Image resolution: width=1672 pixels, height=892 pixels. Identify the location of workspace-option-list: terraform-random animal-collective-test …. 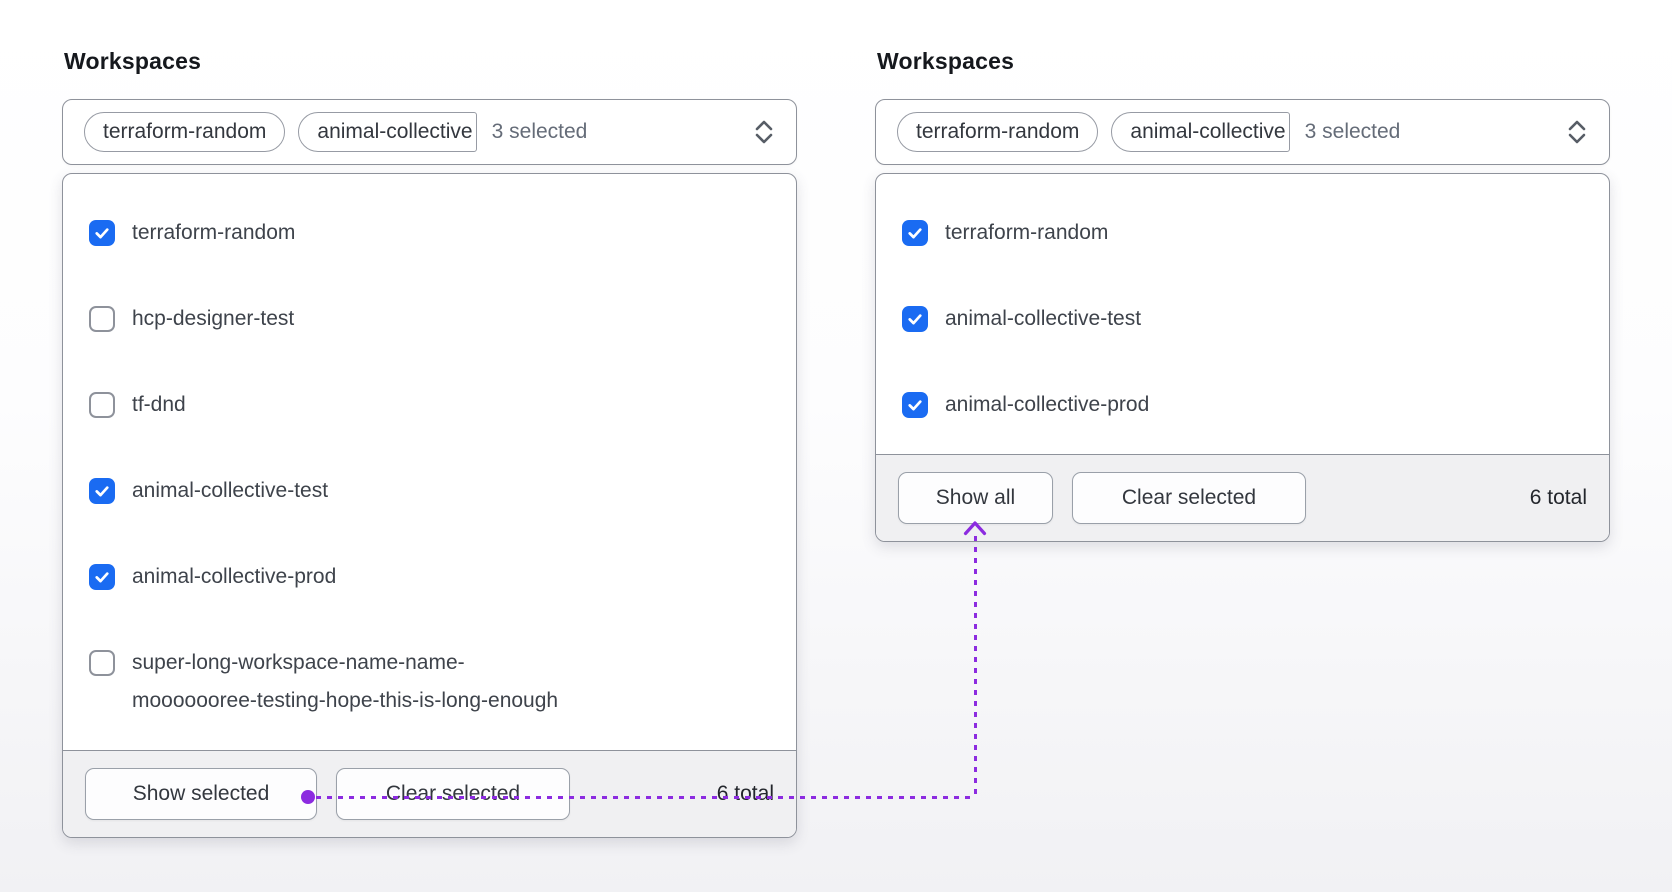
(1242, 314).